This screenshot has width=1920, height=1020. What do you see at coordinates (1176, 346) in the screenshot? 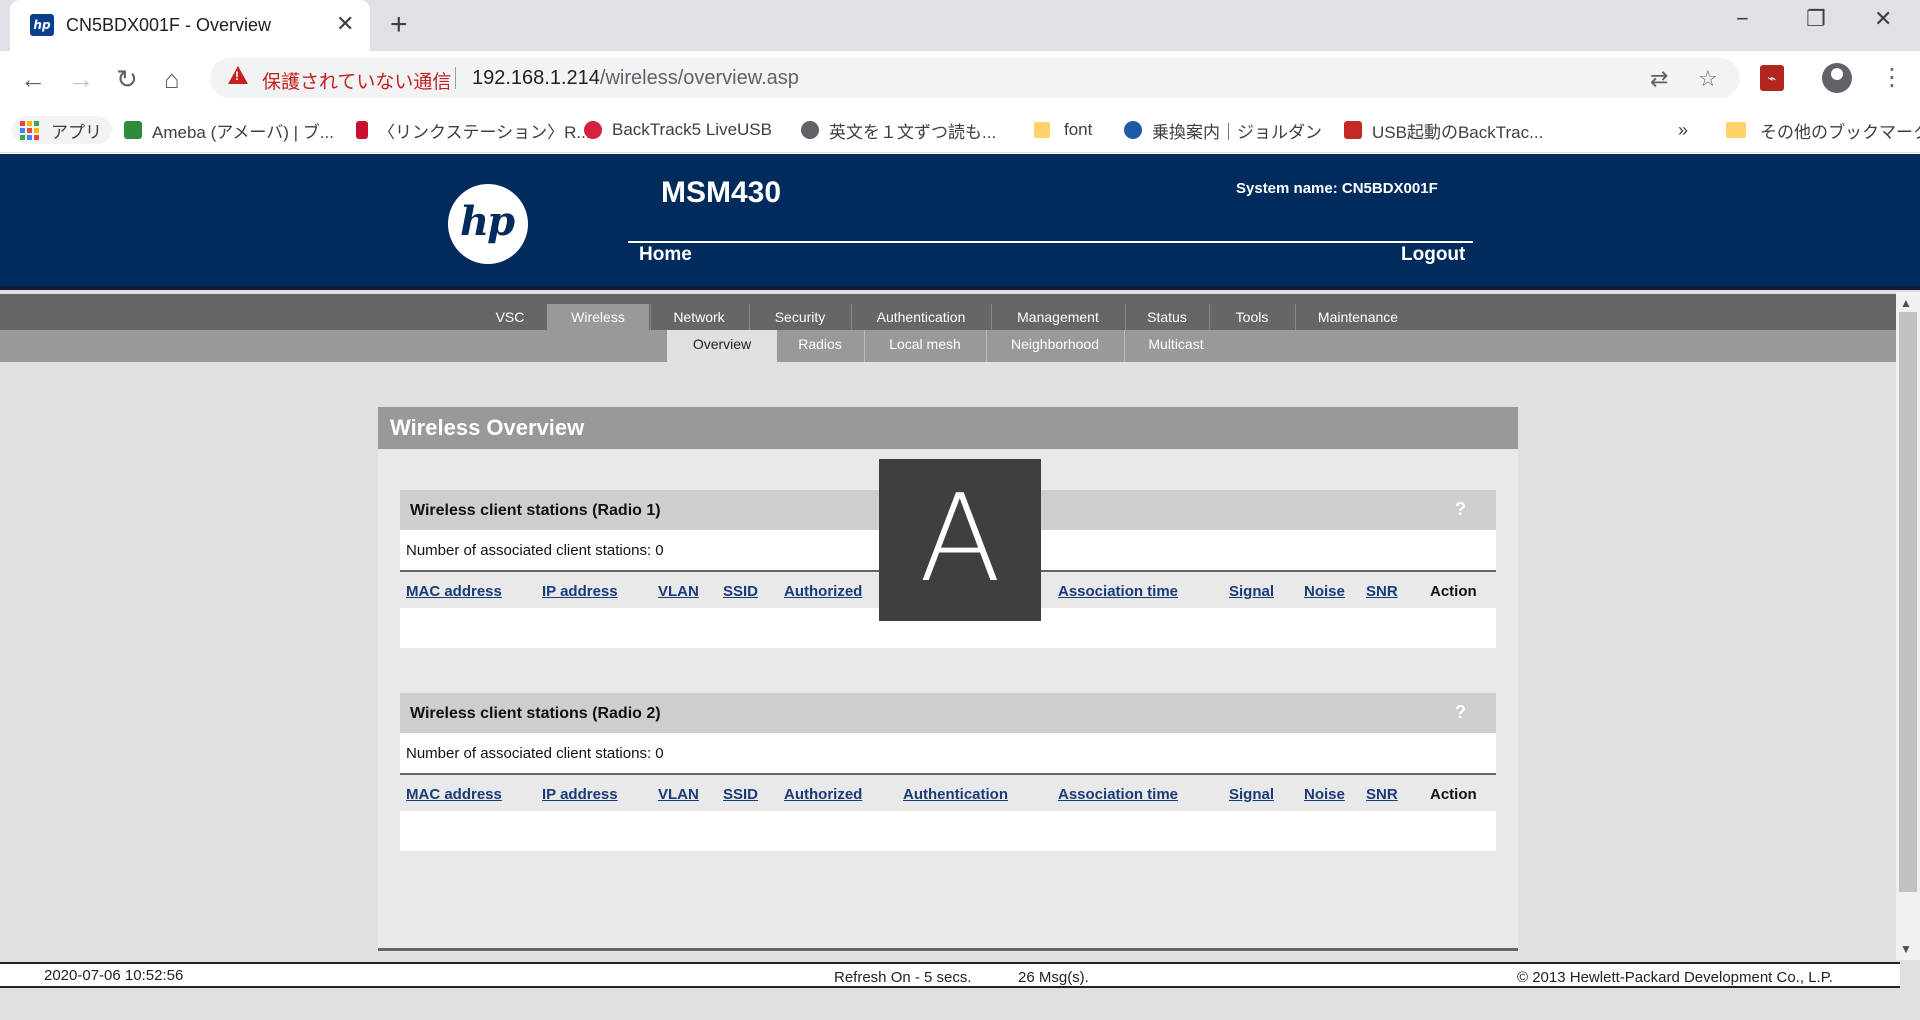
I see `subtab-multicast: Multicast` at bounding box center [1176, 346].